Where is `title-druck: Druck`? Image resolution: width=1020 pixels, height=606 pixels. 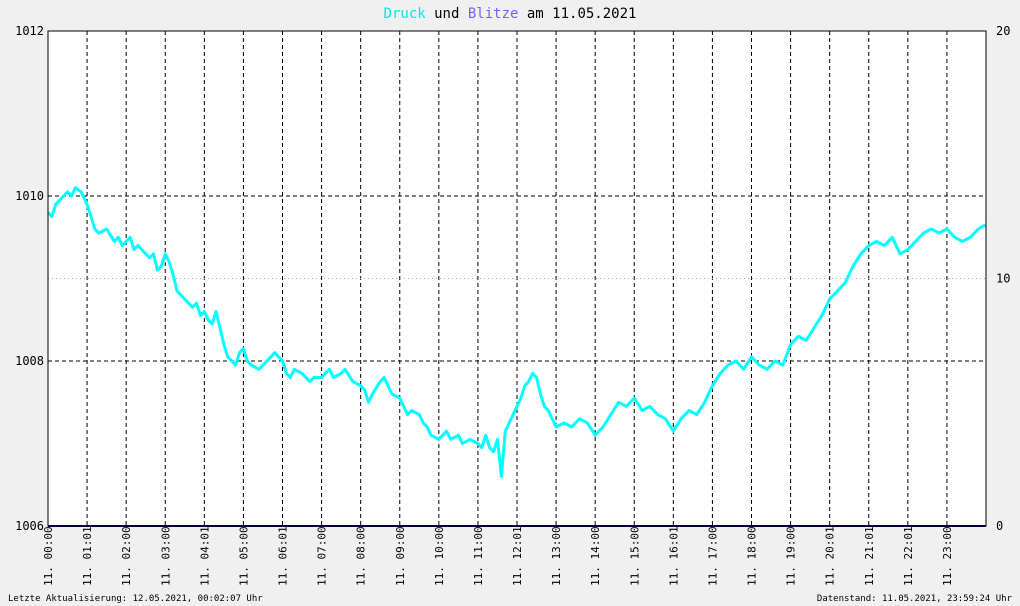
title-druck: Druck is located at coordinates (405, 14).